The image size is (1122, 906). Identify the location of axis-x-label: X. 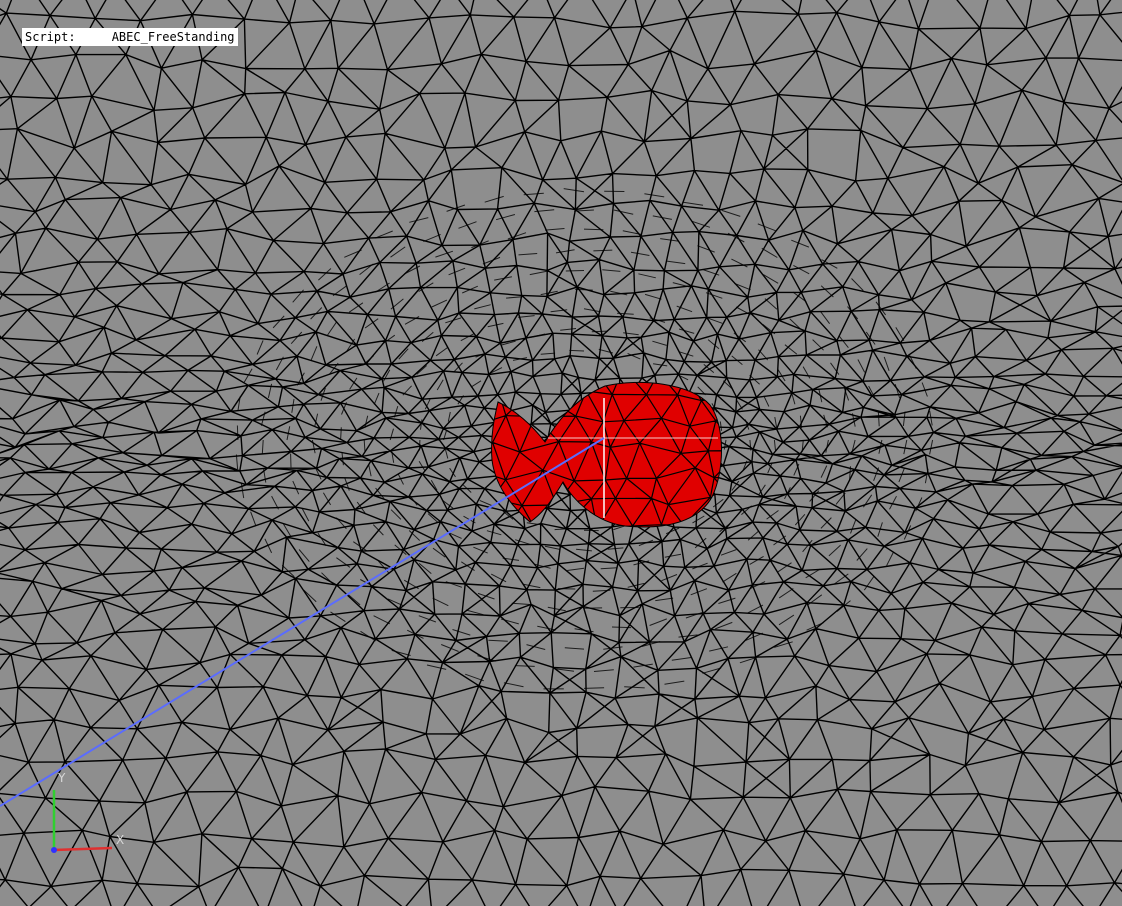
(120, 840).